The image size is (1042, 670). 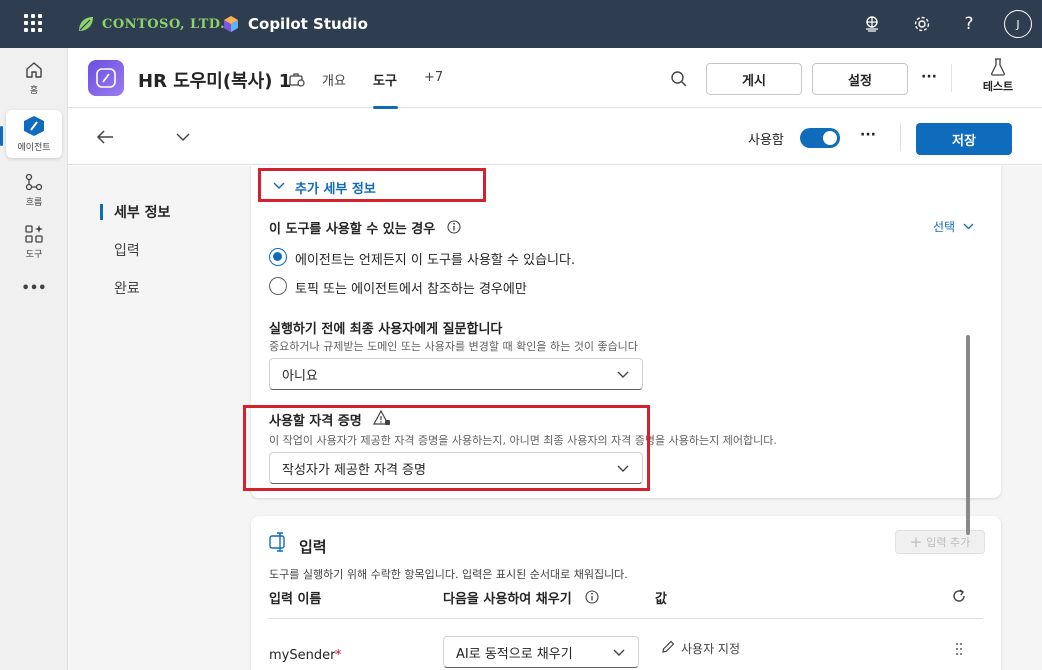 I want to click on radio-referenced-only, so click(x=278, y=286).